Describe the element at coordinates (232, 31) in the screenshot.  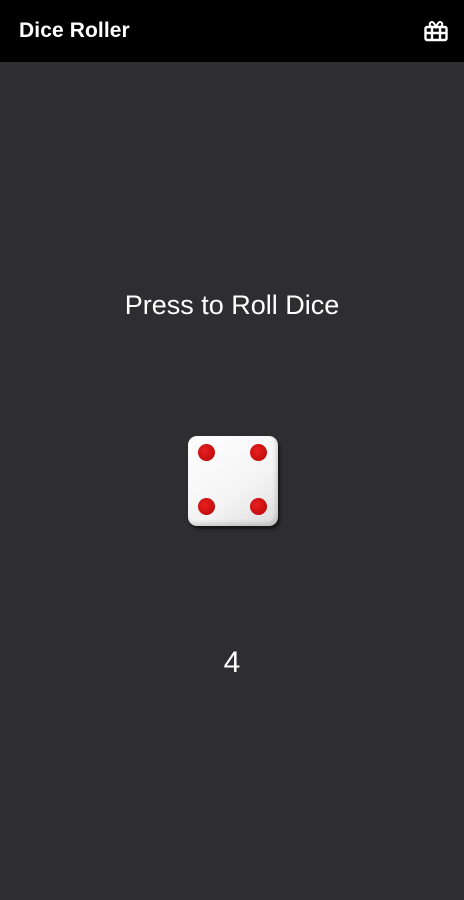
I see `app-bar: Dice Roller` at that location.